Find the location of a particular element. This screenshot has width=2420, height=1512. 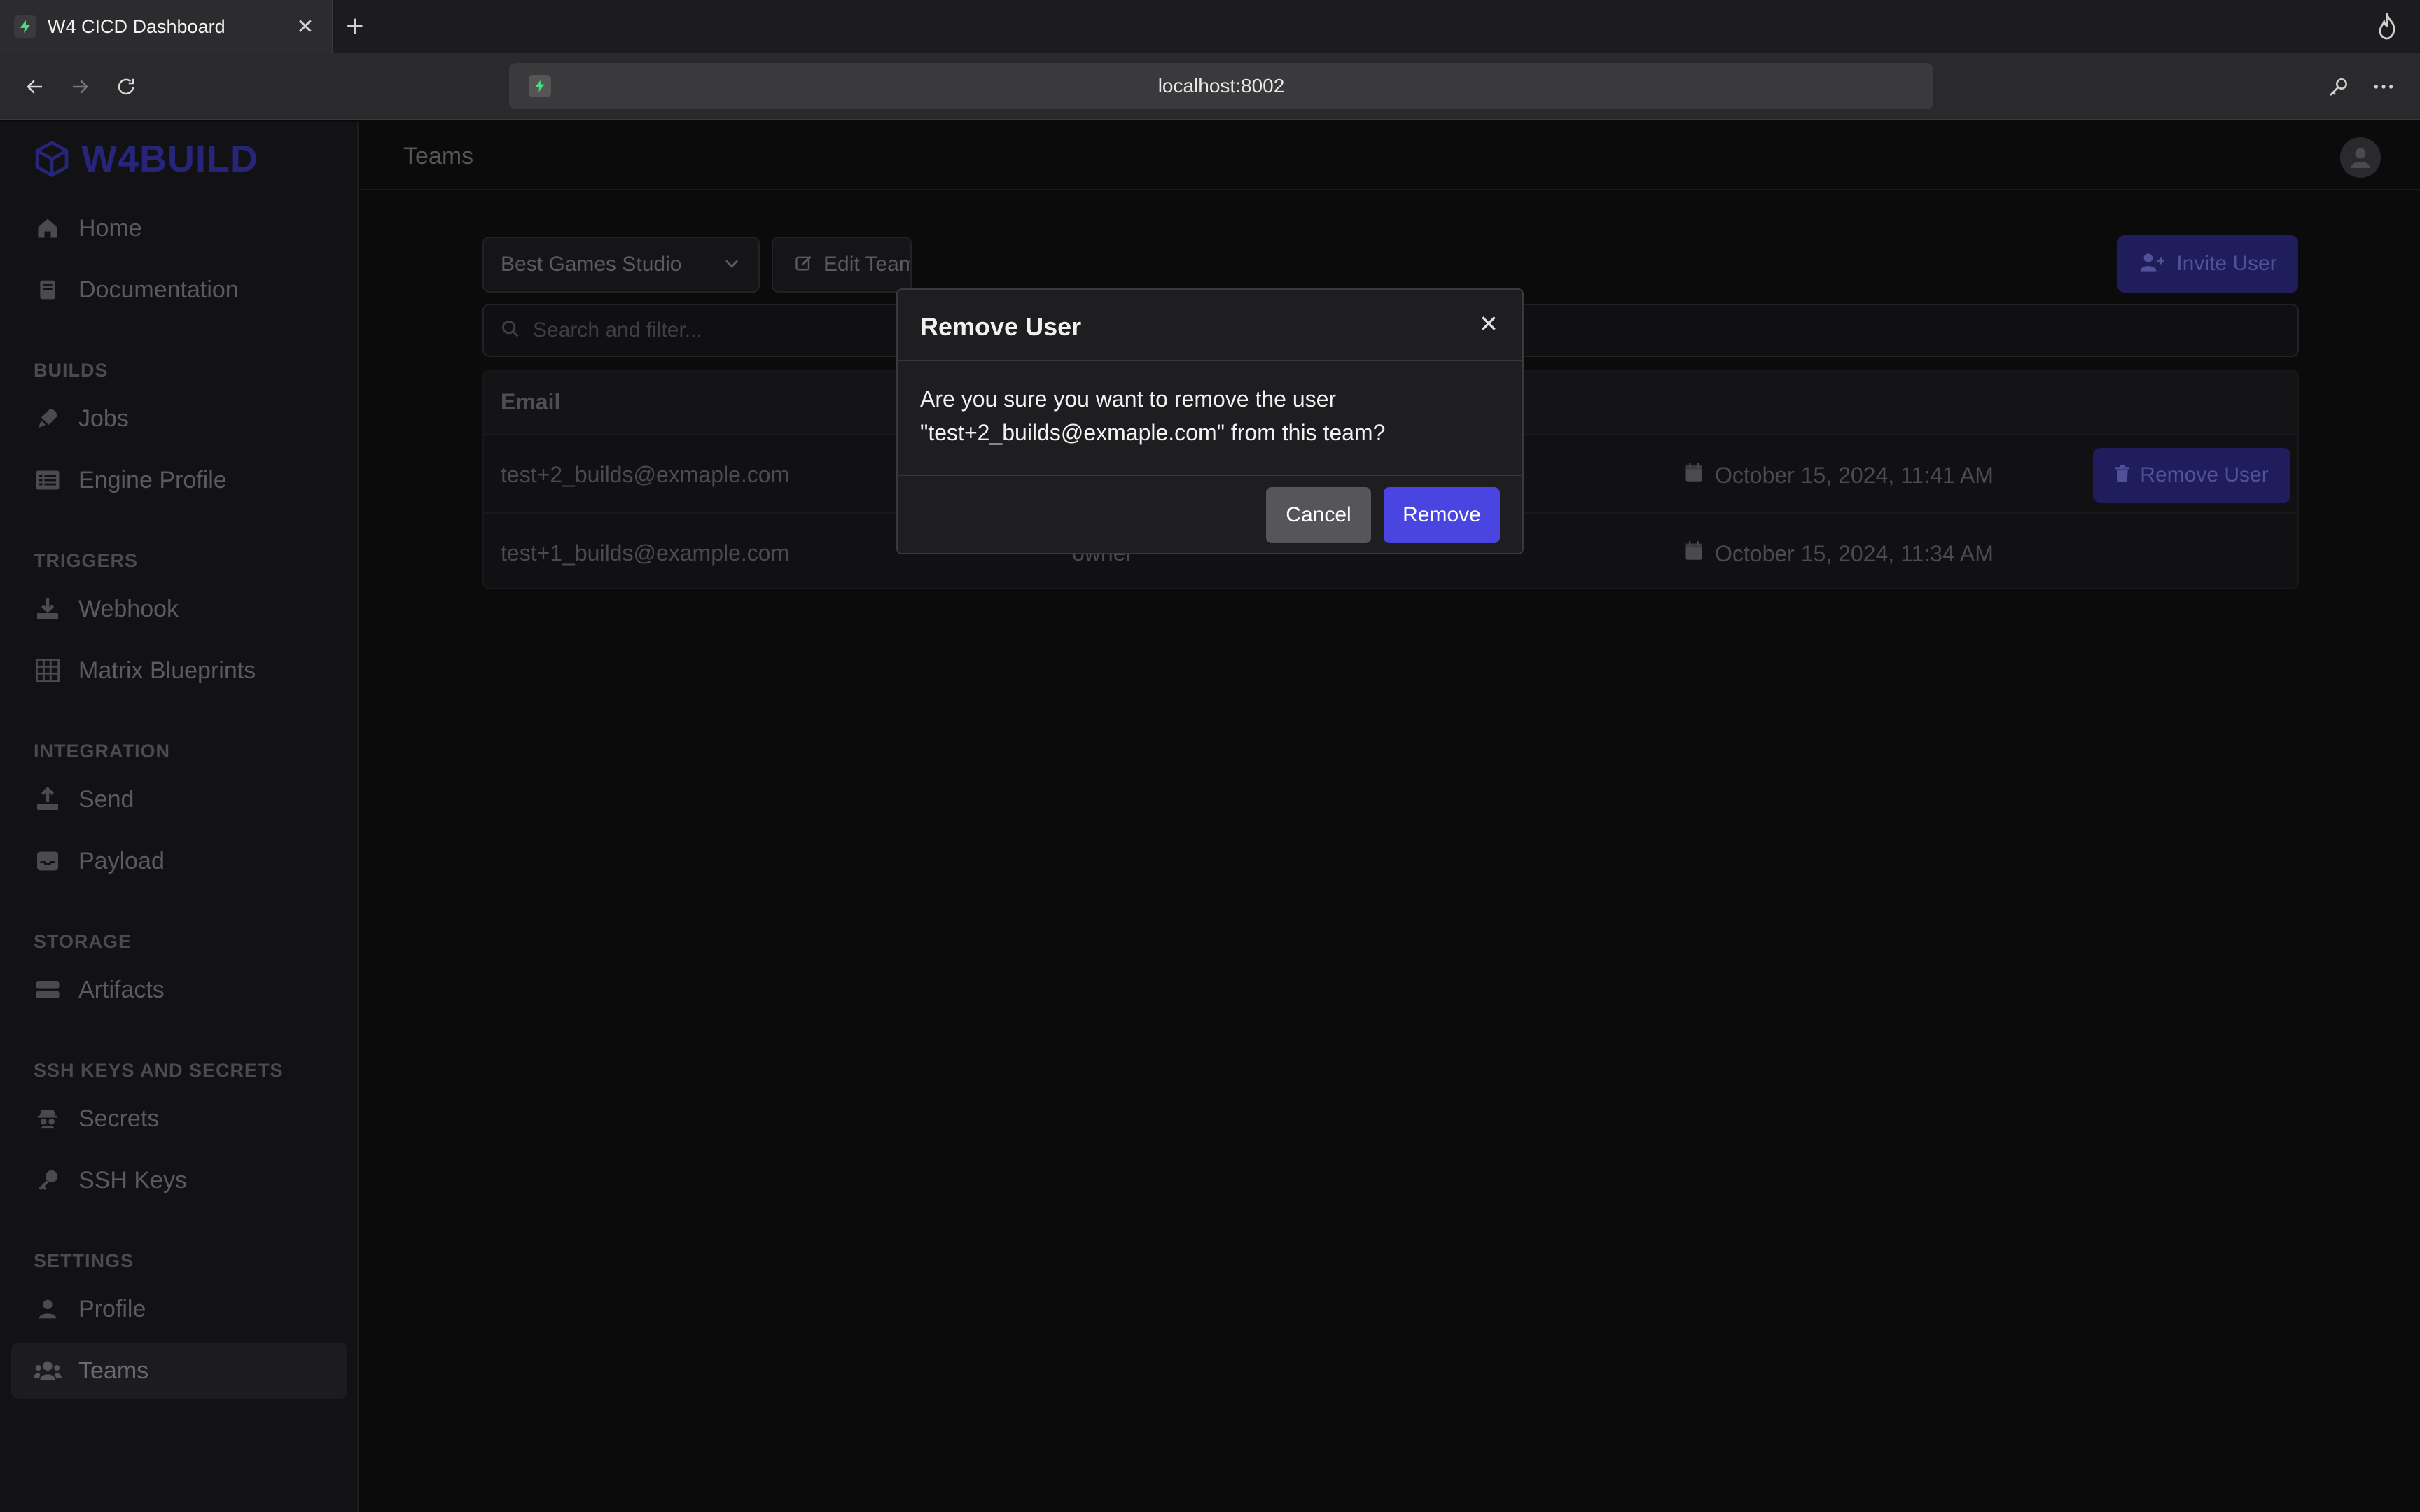

sidebar-item-jobs: Jobs is located at coordinates (179, 419).